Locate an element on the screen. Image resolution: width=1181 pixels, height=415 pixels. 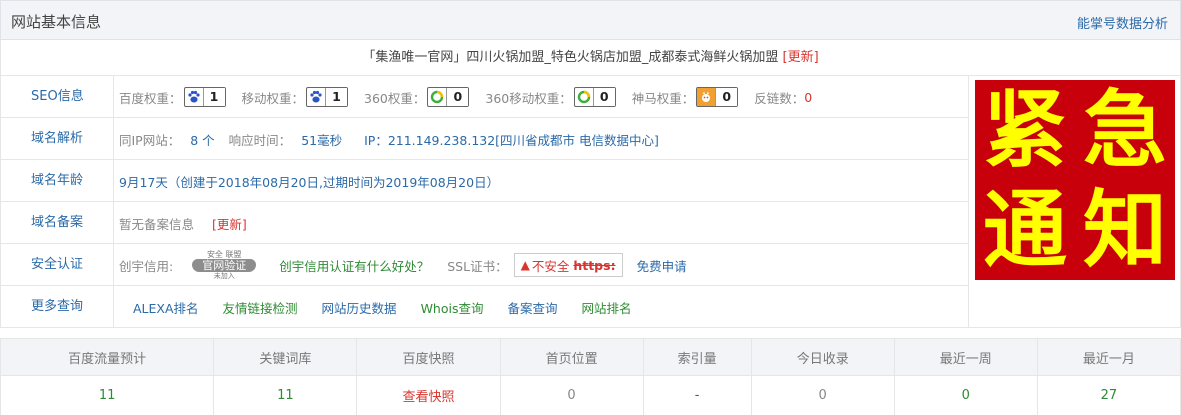
last-week-value: 0 is located at coordinates (965, 395).